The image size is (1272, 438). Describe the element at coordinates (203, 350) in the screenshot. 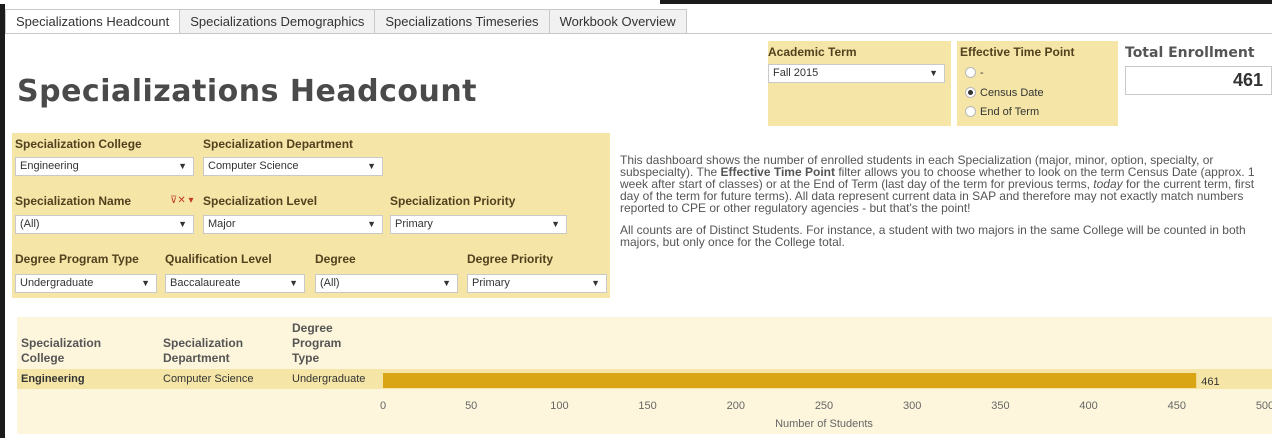

I see `column-header-department: Specialization Department` at that location.